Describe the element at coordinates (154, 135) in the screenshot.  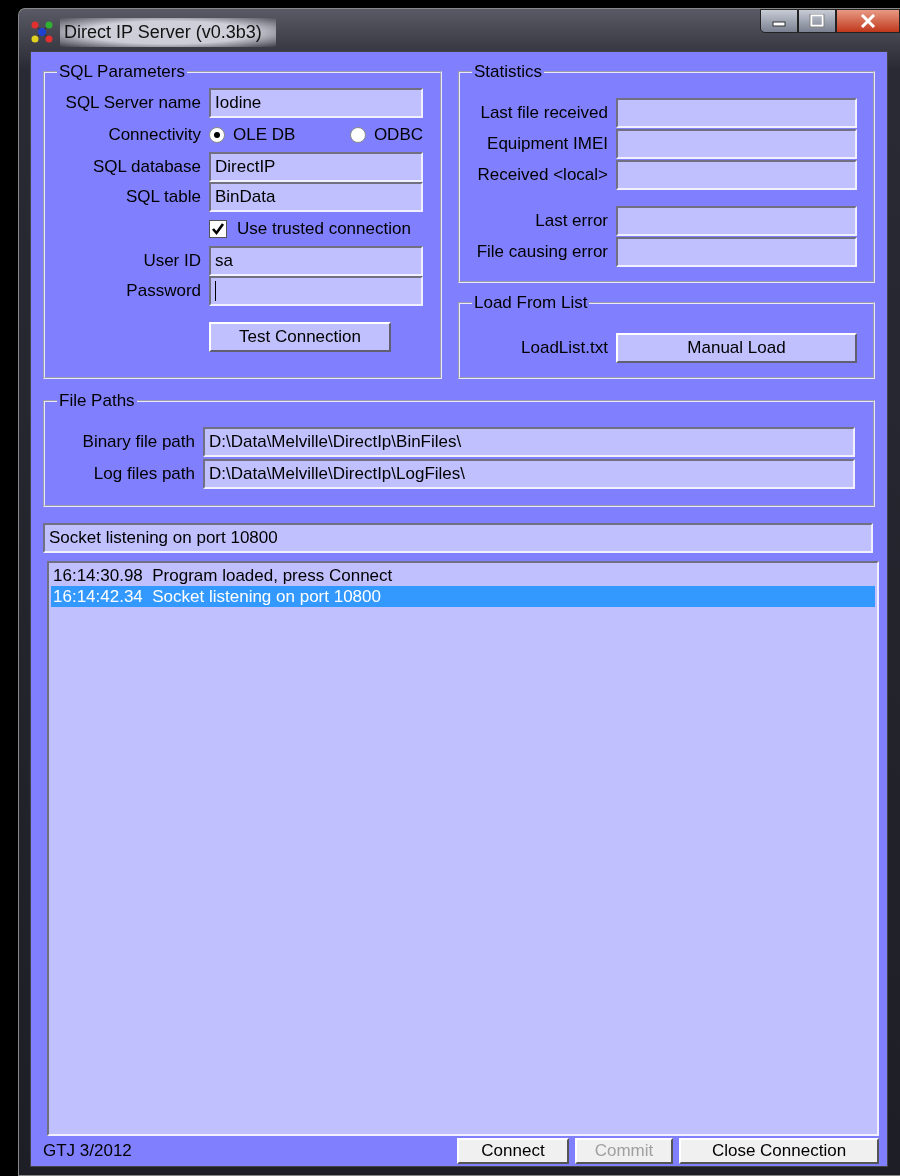
I see `field-label: Connectivity` at that location.